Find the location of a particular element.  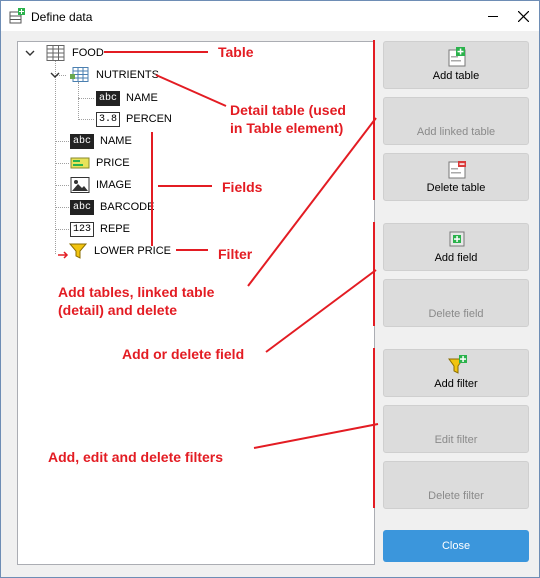

tree-node-food: FOOD is located at coordinates (75, 53).